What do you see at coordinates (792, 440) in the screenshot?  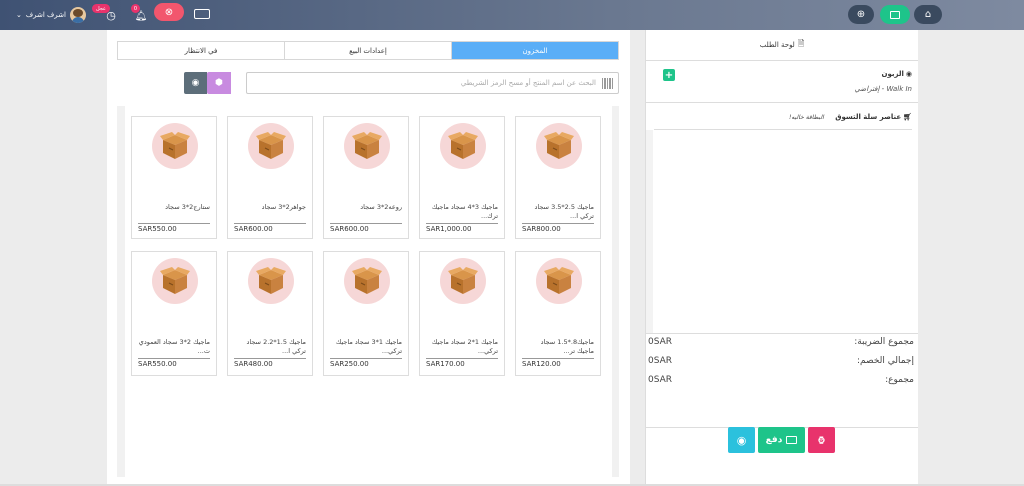 I see `credit-card-icon` at bounding box center [792, 440].